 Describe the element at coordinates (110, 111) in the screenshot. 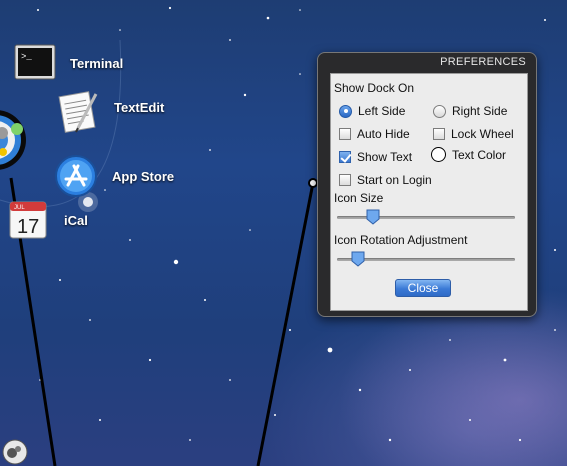

I see `dock-item-textedit: TextEdit` at that location.